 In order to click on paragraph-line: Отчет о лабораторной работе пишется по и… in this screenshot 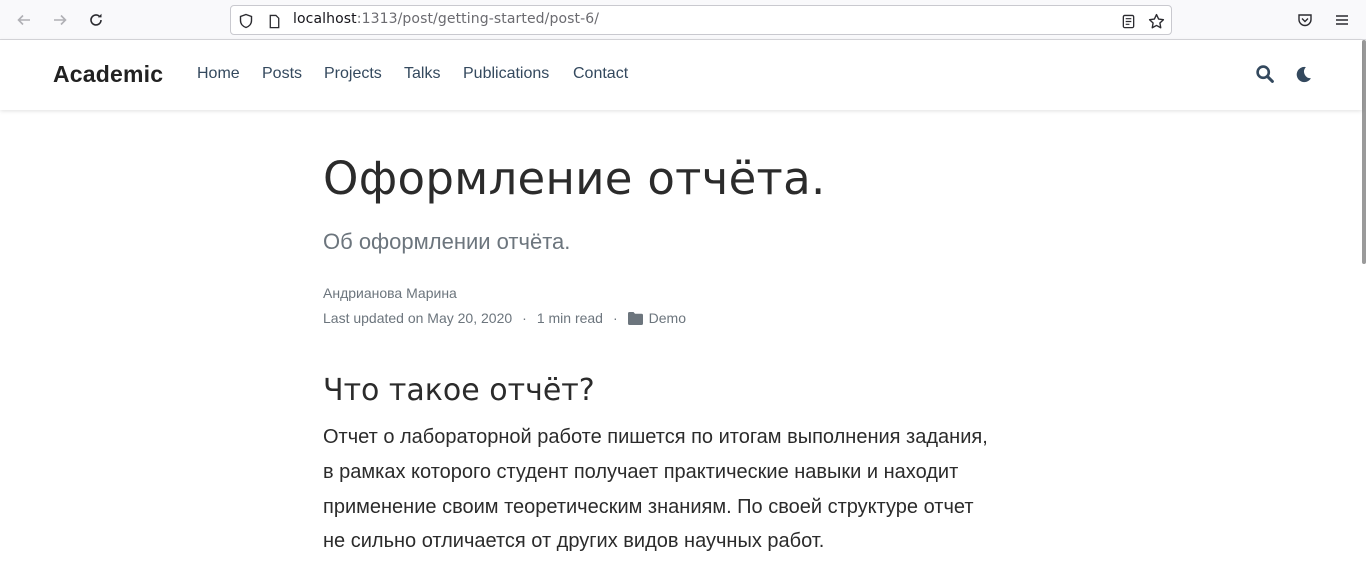, I will do `click(655, 437)`.